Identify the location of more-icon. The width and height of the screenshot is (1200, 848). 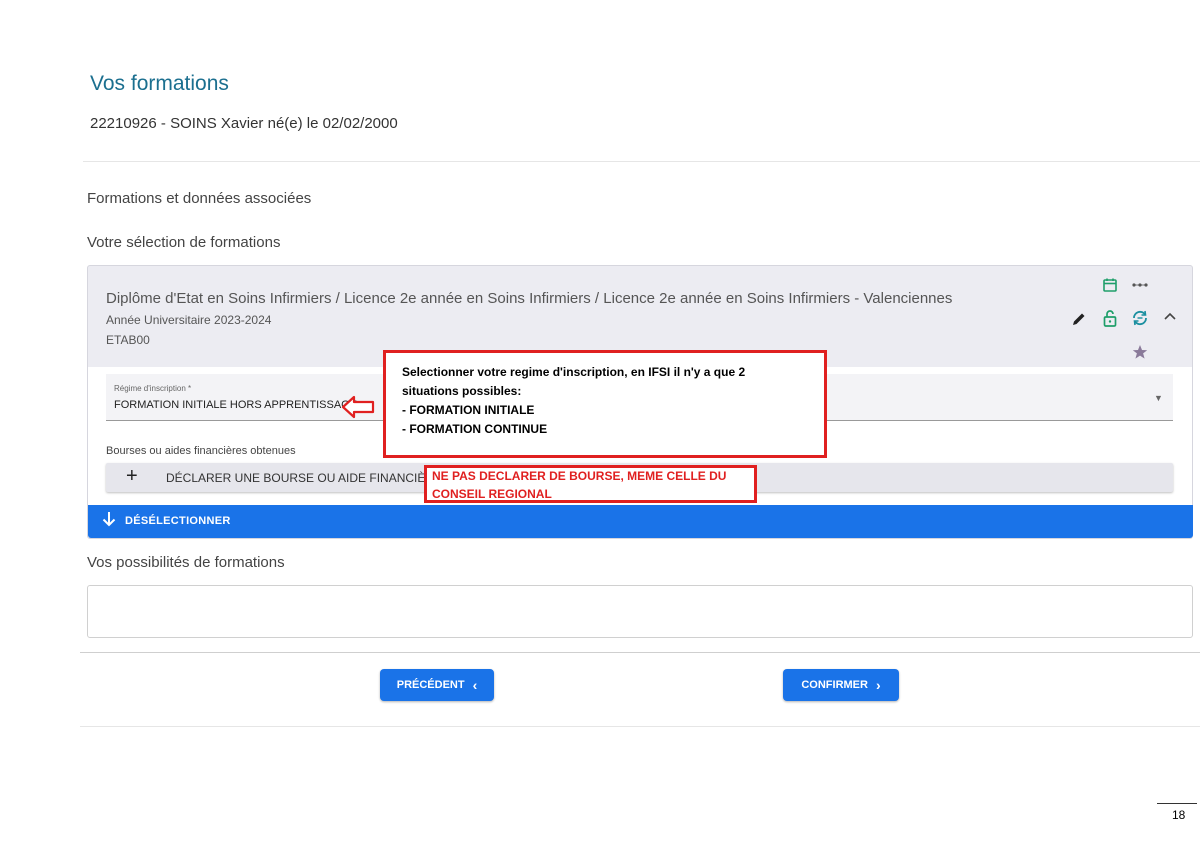
(1140, 285).